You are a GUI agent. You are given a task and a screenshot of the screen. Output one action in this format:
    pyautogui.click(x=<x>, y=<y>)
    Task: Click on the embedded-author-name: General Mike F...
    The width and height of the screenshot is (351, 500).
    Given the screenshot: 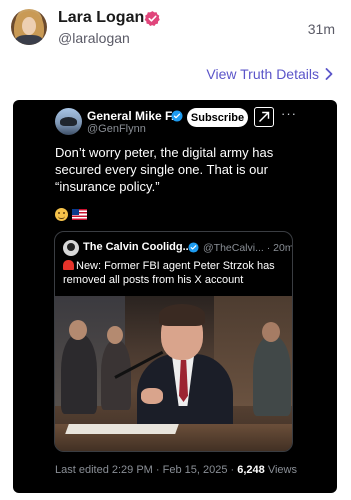 What is the action you would take?
    pyautogui.click(x=134, y=116)
    